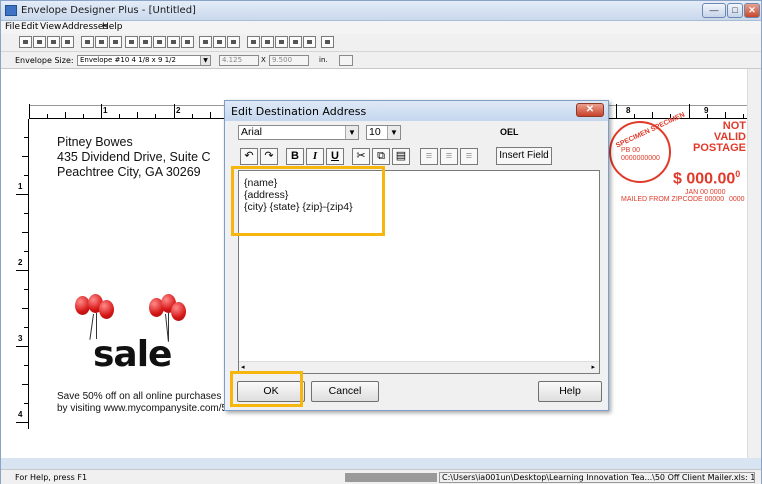  What do you see at coordinates (44, 60) in the screenshot?
I see `envelope-size-label: Envelope Size:` at bounding box center [44, 60].